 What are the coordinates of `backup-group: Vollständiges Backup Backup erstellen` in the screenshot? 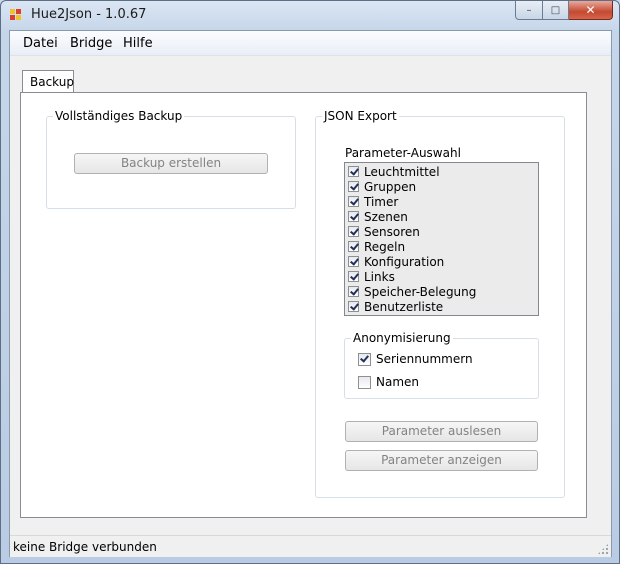 It's located at (171, 159).